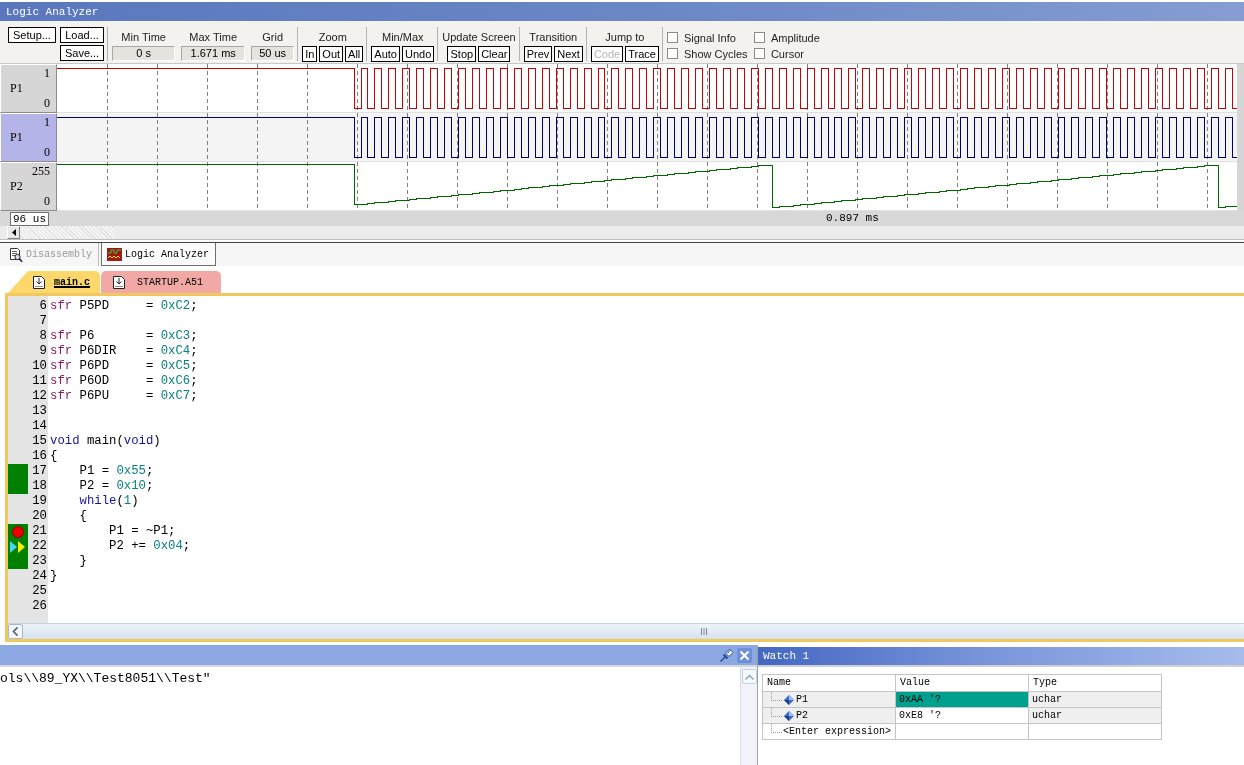  Describe the element at coordinates (29, 219) in the screenshot. I see `start-time-field: 96 us` at that location.